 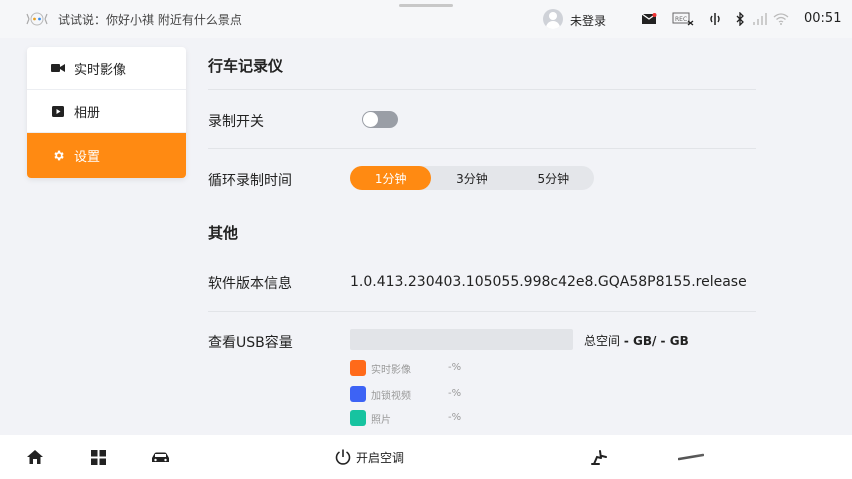 What do you see at coordinates (380, 457) in the screenshot?
I see `ac-button-label: 开启空调` at bounding box center [380, 457].